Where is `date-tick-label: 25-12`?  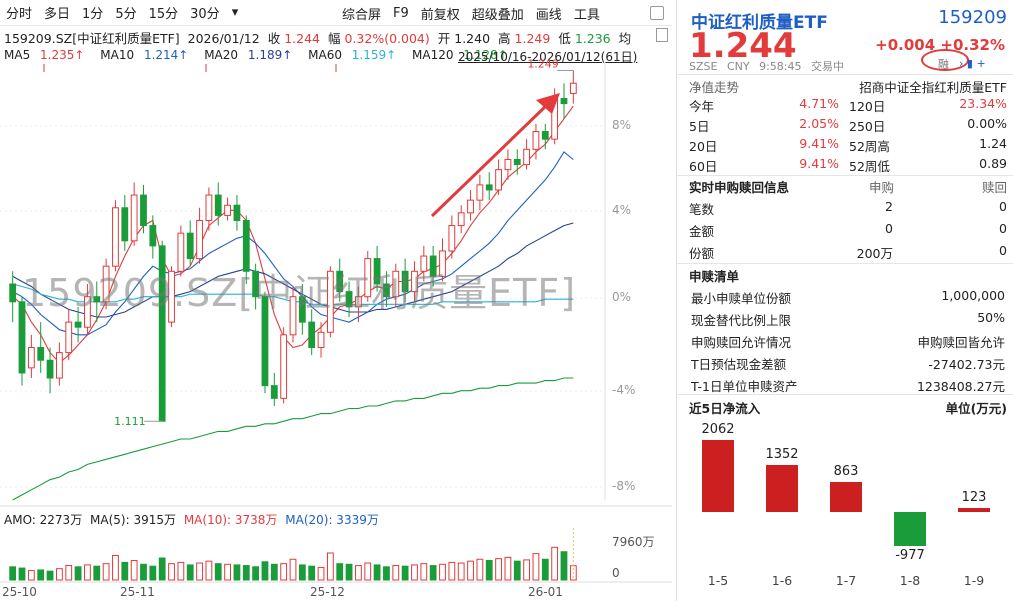
date-tick-label: 25-12 is located at coordinates (327, 592).